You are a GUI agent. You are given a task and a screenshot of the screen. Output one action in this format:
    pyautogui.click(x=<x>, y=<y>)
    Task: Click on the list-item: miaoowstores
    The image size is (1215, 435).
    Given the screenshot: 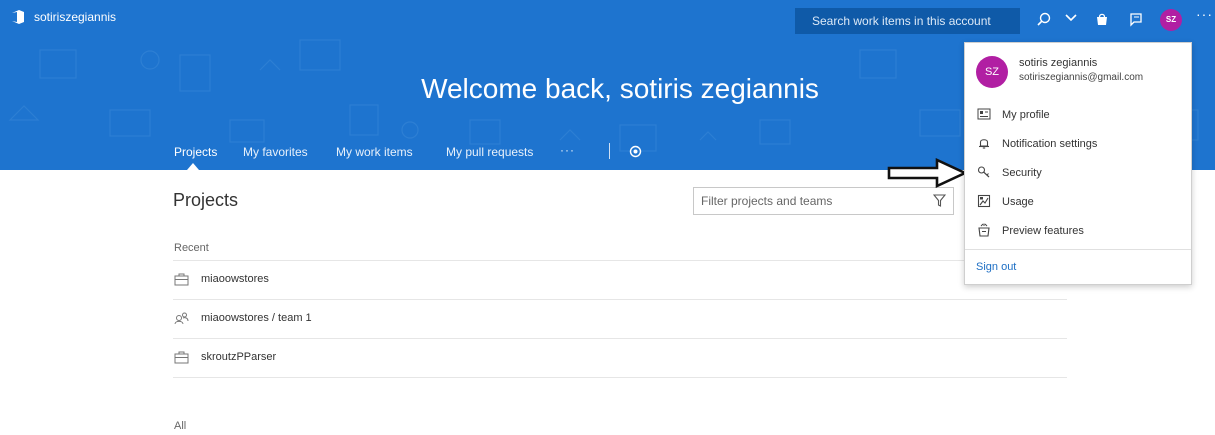 What is the action you would take?
    pyautogui.click(x=620, y=280)
    